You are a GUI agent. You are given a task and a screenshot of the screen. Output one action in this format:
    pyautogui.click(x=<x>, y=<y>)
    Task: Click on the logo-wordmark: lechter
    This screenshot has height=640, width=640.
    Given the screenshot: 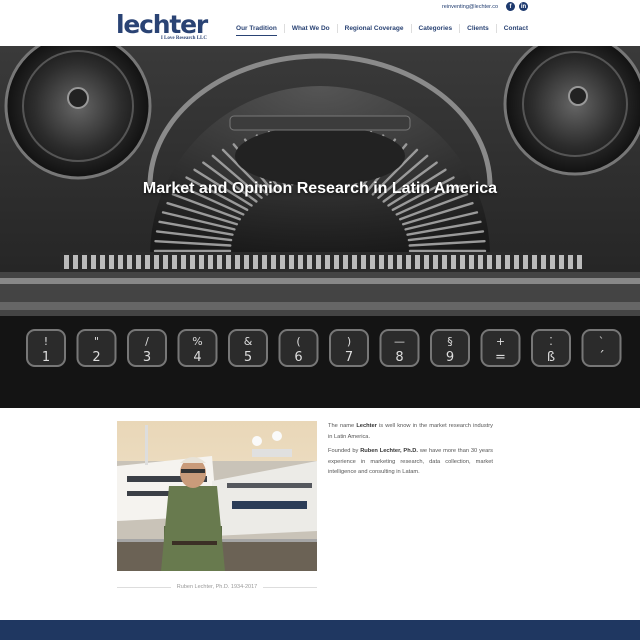 What is the action you would take?
    pyautogui.click(x=162, y=24)
    